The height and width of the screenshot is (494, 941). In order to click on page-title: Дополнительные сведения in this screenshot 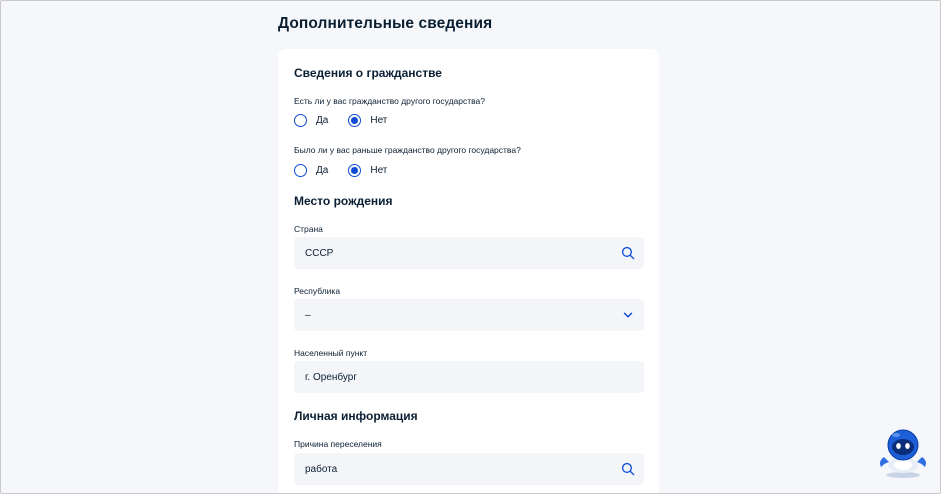, I will do `click(385, 23)`.